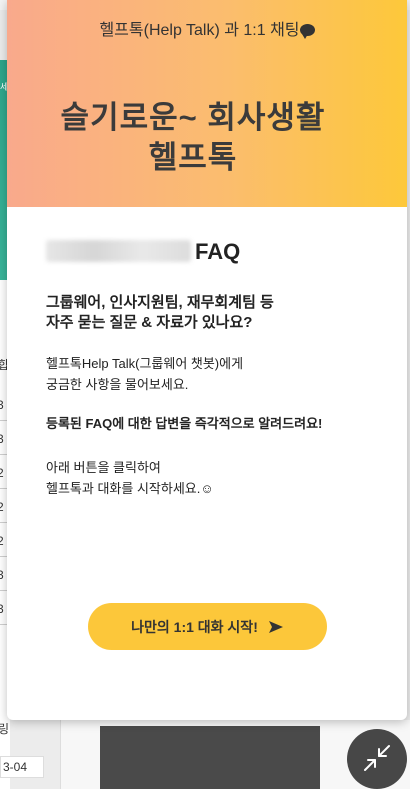 The height and width of the screenshot is (789, 410). I want to click on background-dark-block, so click(210, 757).